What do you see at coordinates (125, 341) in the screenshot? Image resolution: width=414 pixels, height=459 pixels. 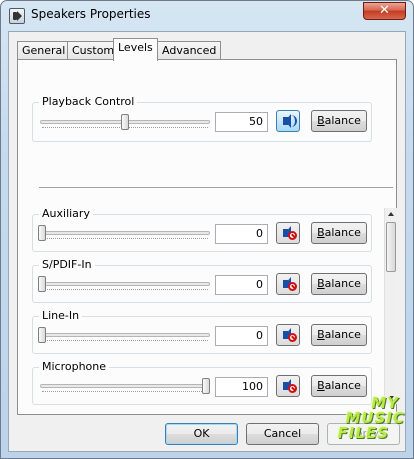 I see `line-in-slider-ticks` at bounding box center [125, 341].